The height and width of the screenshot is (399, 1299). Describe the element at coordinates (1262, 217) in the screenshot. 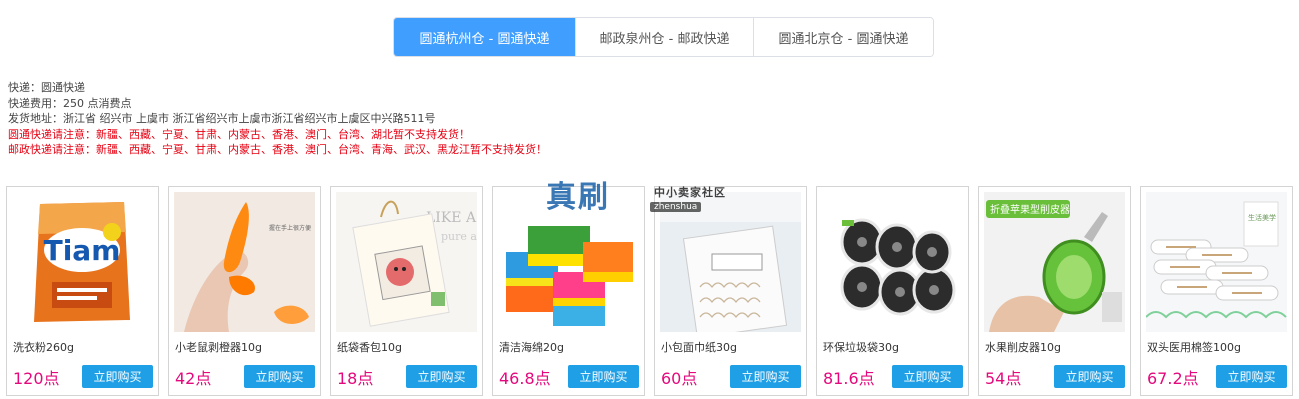

I see `svg-text: 生活美学` at that location.